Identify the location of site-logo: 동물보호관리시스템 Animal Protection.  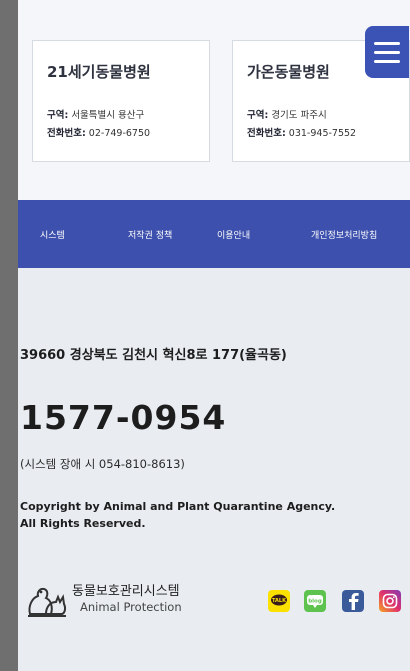
(124, 600).